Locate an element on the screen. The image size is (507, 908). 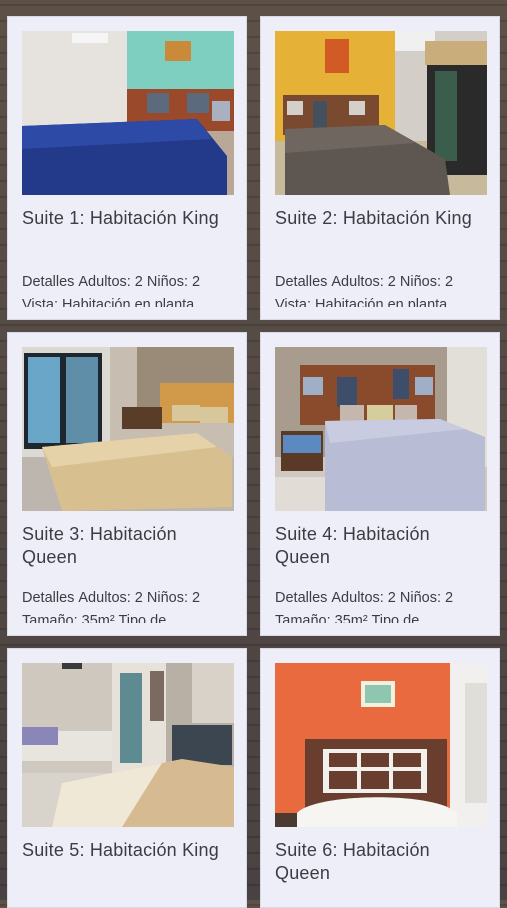
suite-card-6: Suite 6: Habitación Queen is located at coordinates (380, 778).